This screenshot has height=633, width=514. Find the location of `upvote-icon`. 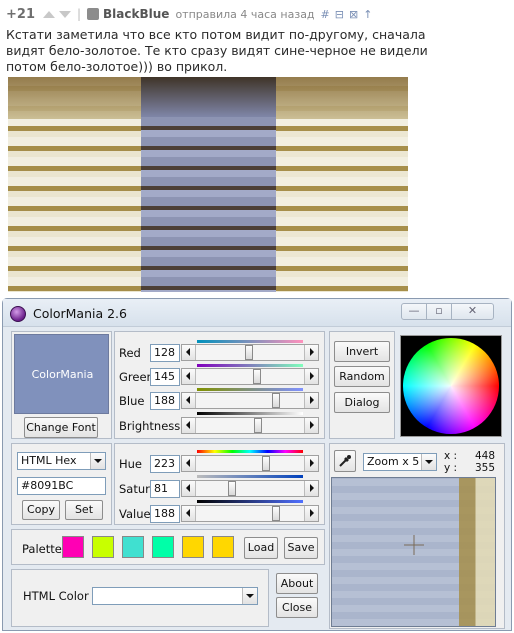

upvote-icon is located at coordinates (48, 14).